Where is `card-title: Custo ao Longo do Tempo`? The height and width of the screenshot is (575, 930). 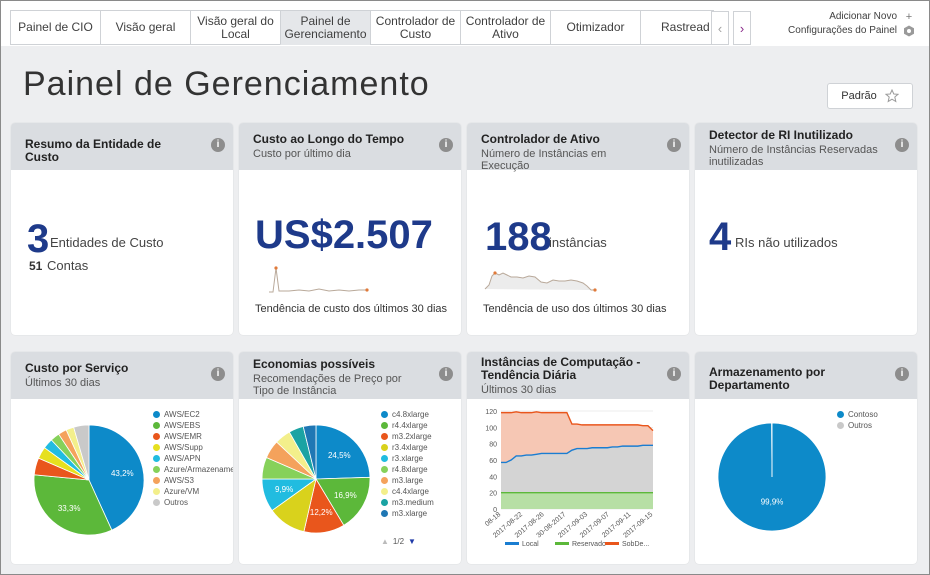 card-title: Custo ao Longo do Tempo is located at coordinates (329, 139).